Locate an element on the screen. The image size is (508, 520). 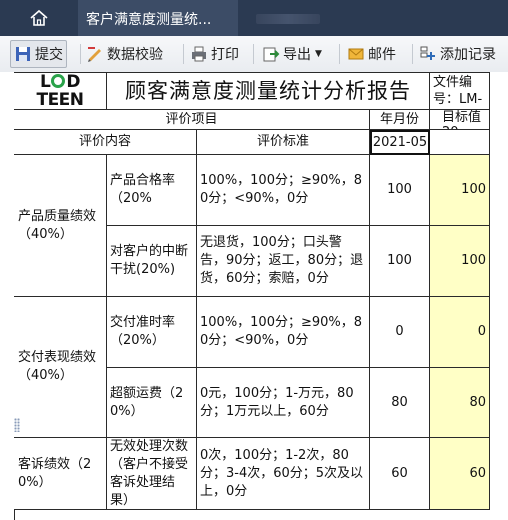
add-record-label: 添加记录 is located at coordinates (468, 55).